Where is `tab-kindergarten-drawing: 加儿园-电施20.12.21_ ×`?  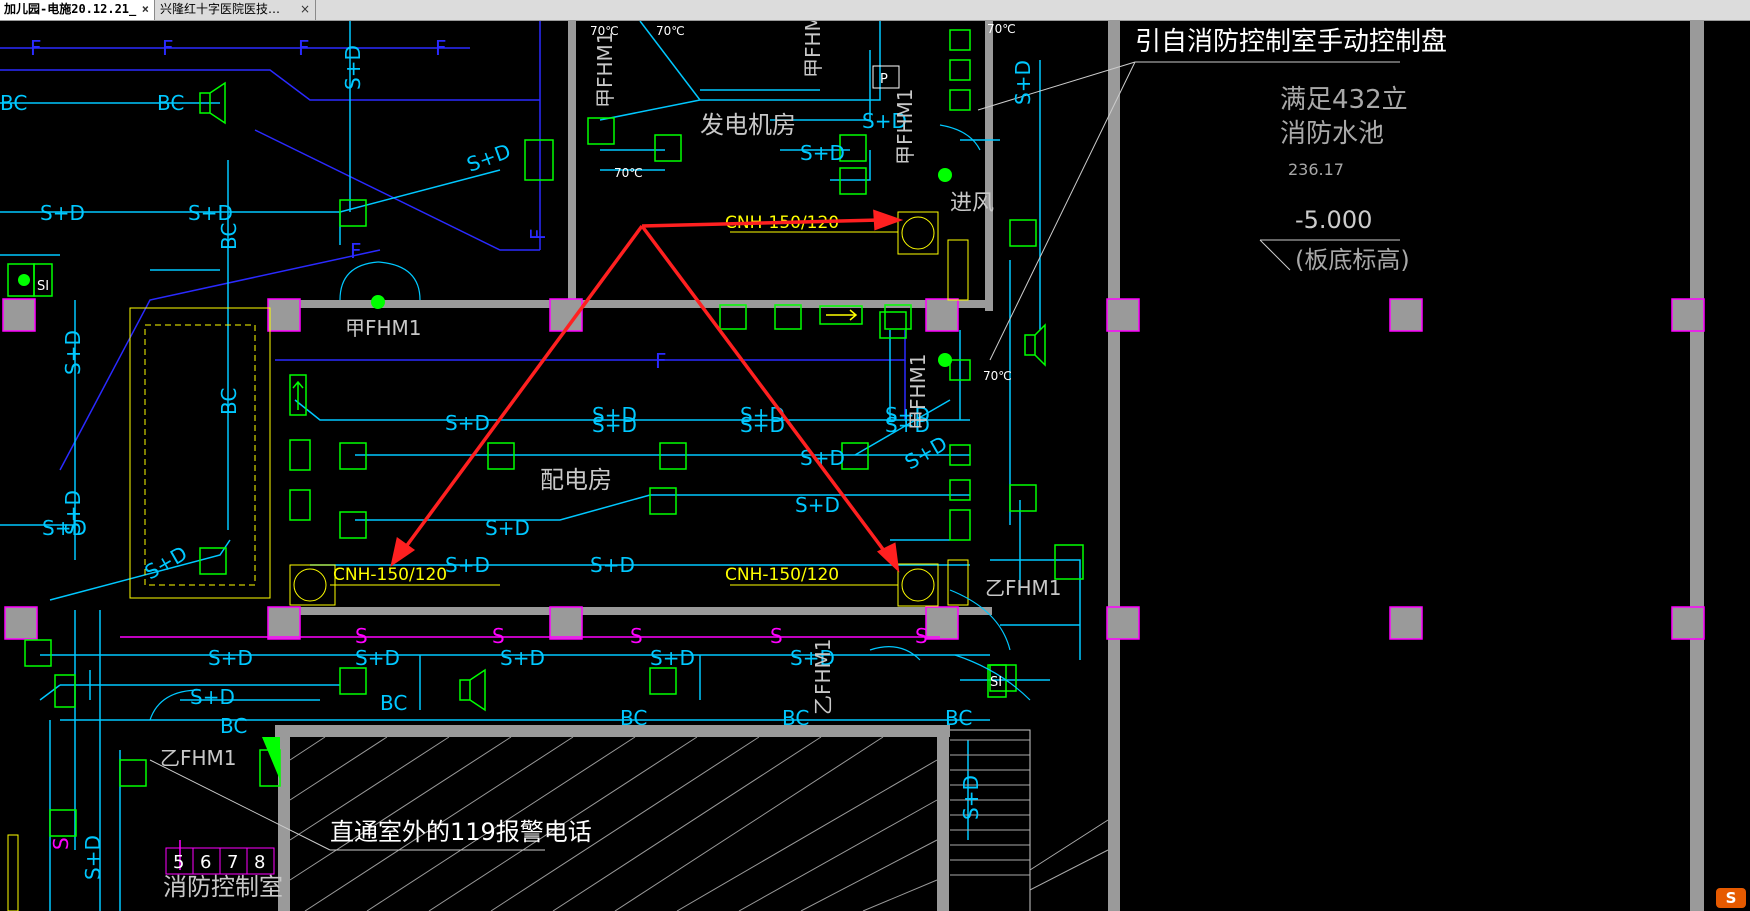 tab-kindergarten-drawing: 加儿园-电施20.12.21_ × is located at coordinates (77, 10).